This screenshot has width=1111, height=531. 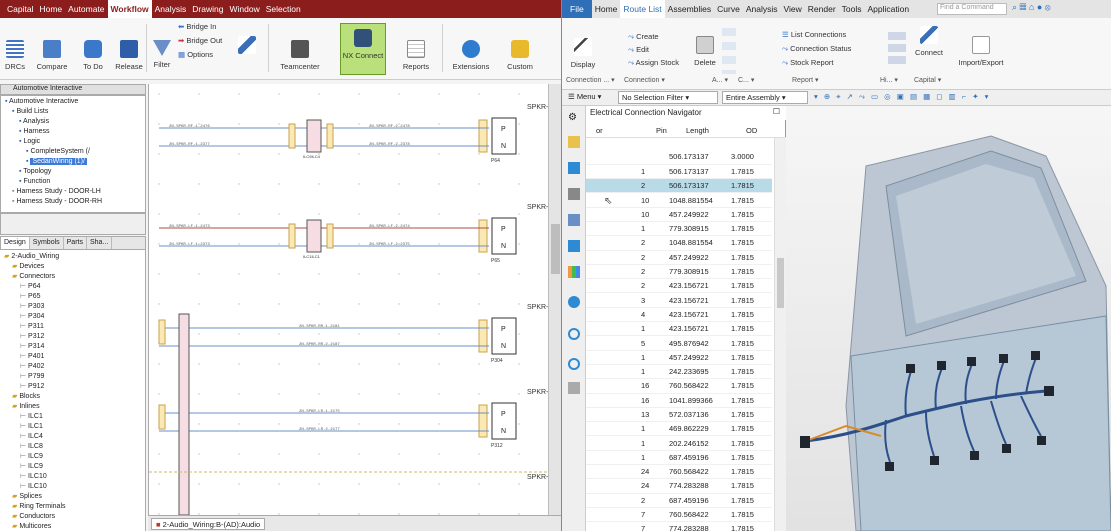 I want to click on reports-button: Reports, so click(x=416, y=55).